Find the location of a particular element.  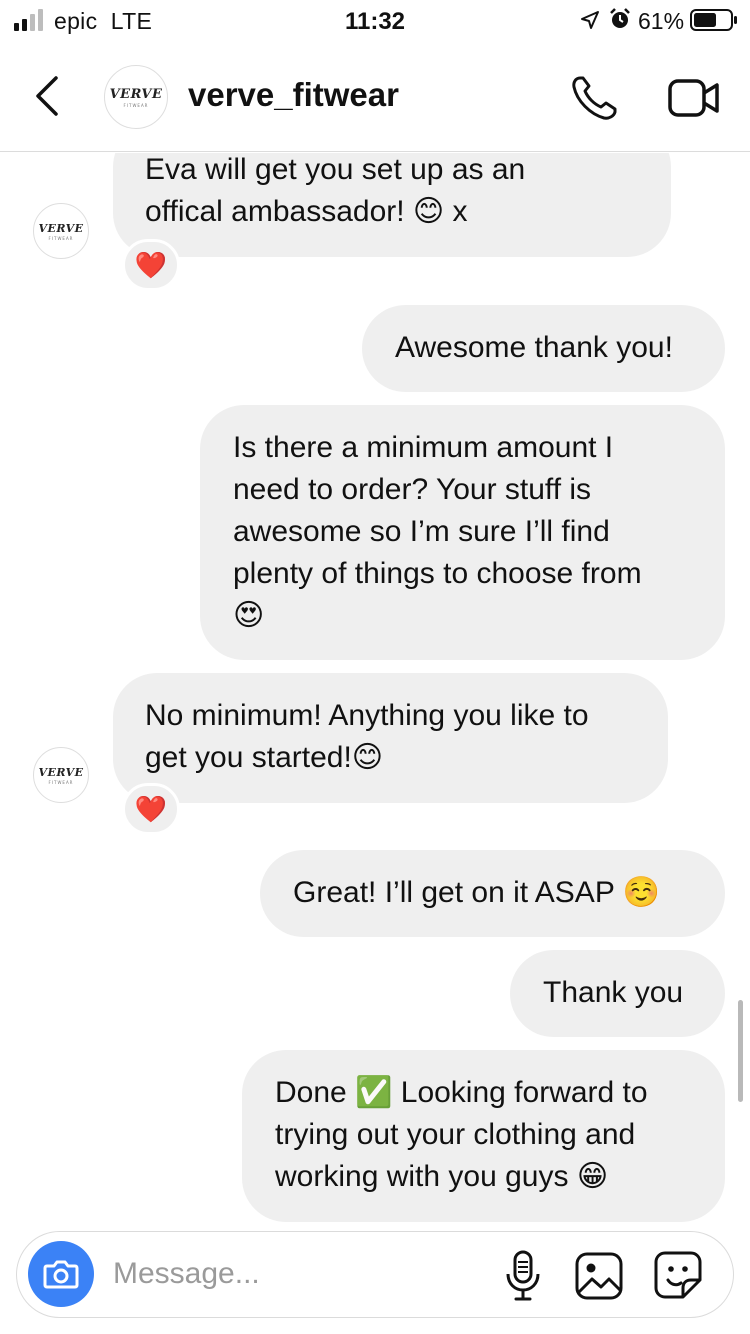

camera-icon is located at coordinates (61, 1274).